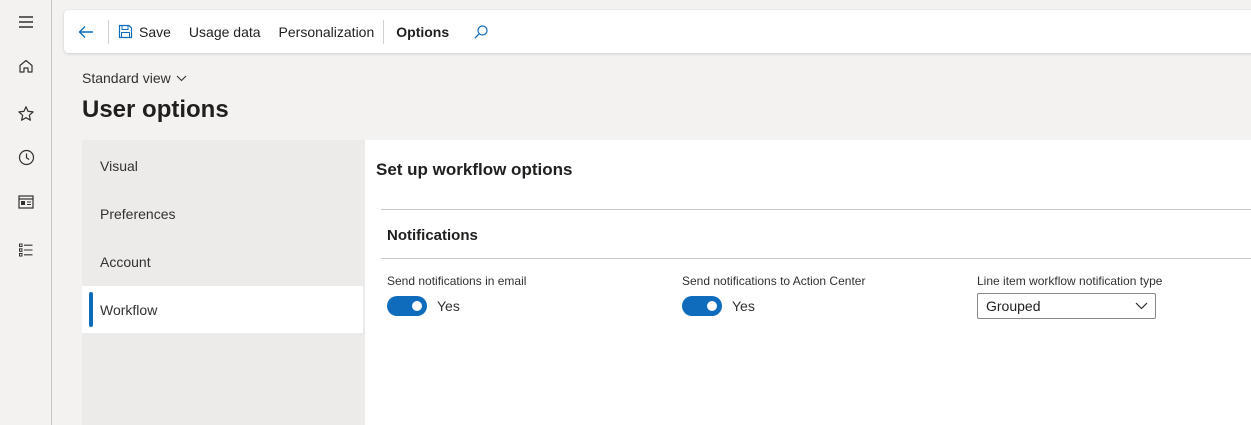 Image resolution: width=1251 pixels, height=425 pixels. What do you see at coordinates (773, 295) in the screenshot?
I see `action-center-notification-field: Send notifications to Action Center Yes` at bounding box center [773, 295].